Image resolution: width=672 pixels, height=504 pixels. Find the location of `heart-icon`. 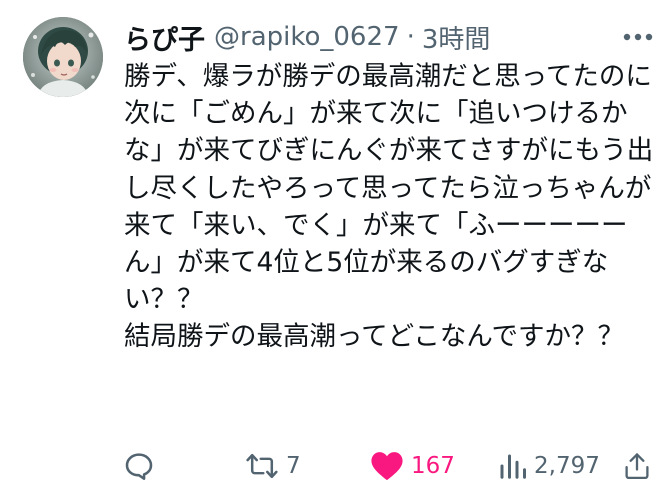

heart-icon is located at coordinates (387, 466).